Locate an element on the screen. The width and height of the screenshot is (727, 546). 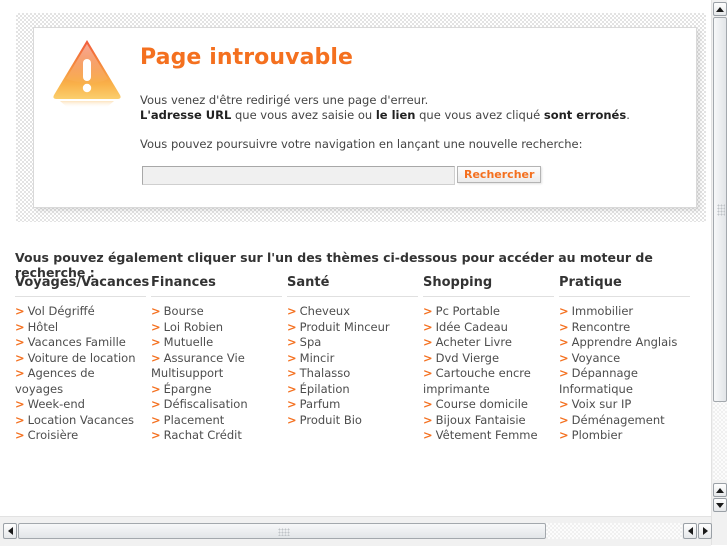
theme-link: > Placement is located at coordinates (218, 421).